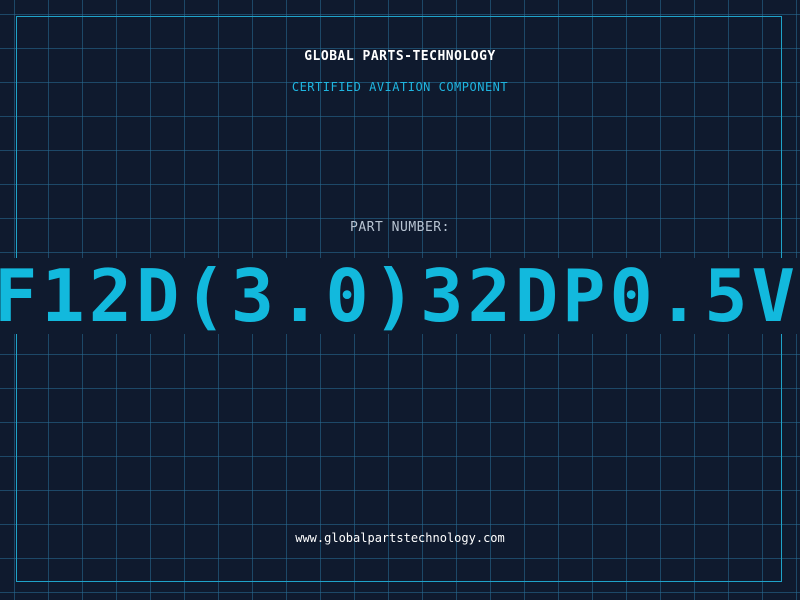  I want to click on website-url: www.globalpartstechnology.com, so click(400, 538).